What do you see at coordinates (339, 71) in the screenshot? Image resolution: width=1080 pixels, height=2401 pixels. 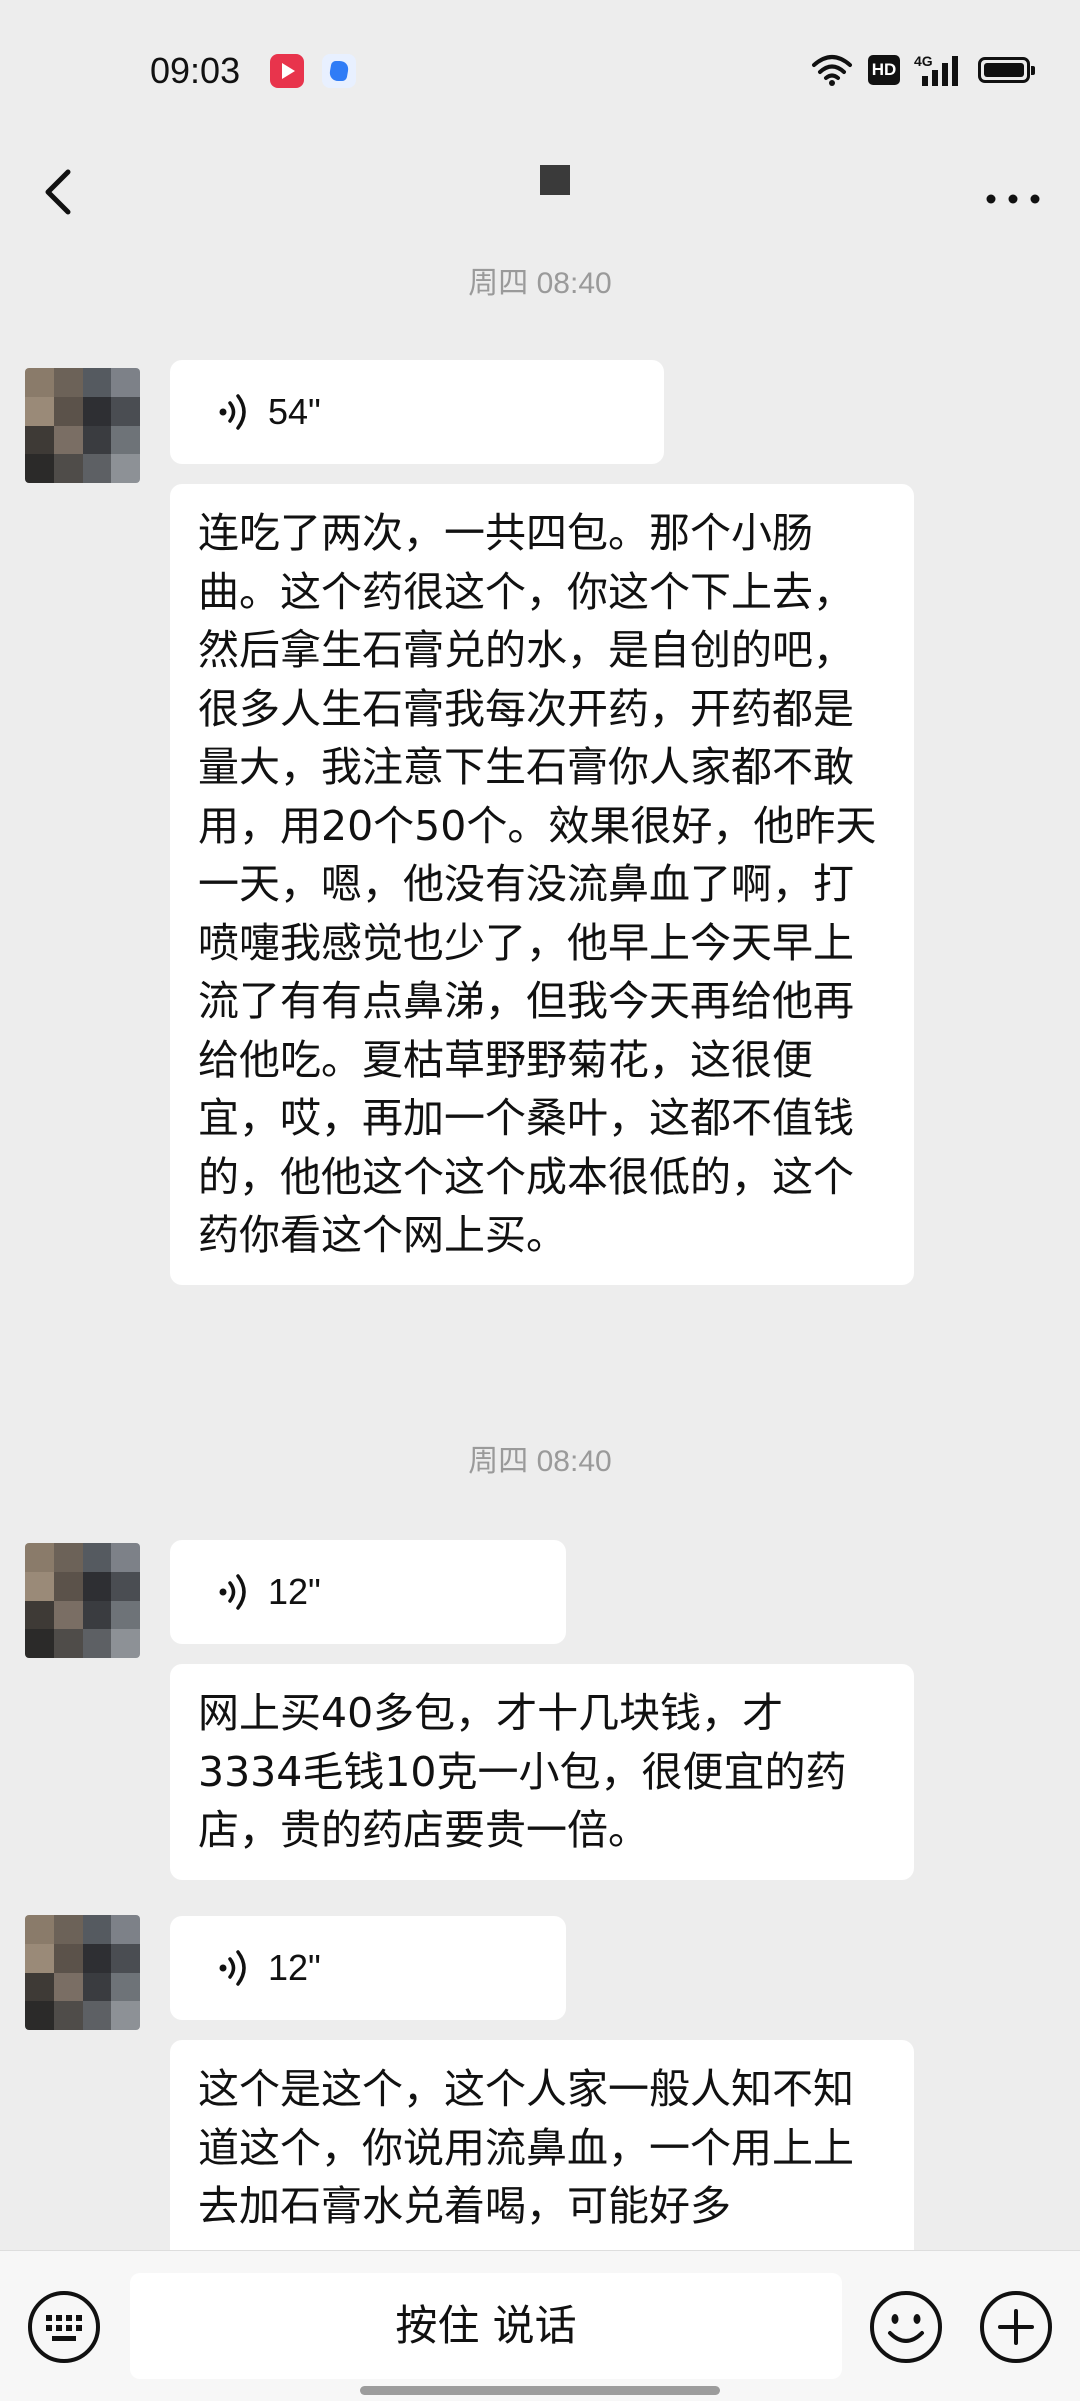 I see `app-notification-icon` at bounding box center [339, 71].